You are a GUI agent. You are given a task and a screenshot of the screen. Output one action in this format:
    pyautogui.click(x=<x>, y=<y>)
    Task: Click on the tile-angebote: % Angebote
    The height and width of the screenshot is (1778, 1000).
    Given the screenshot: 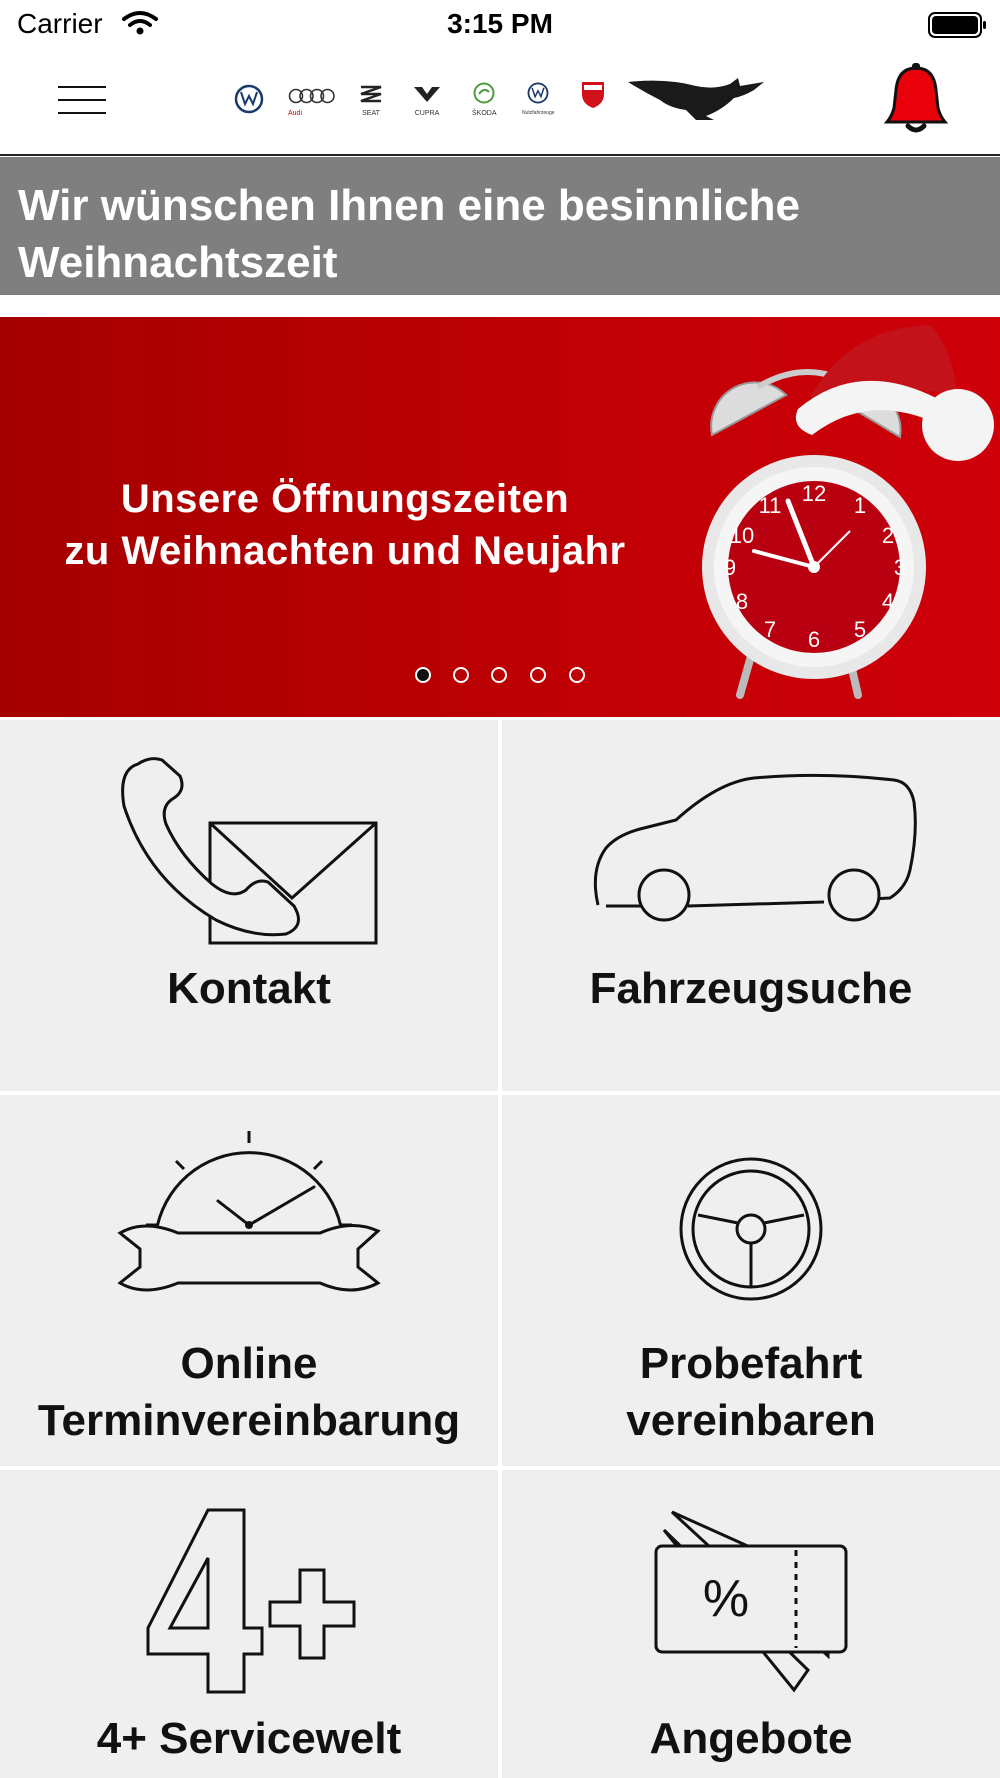 What is the action you would take?
    pyautogui.click(x=751, y=1624)
    